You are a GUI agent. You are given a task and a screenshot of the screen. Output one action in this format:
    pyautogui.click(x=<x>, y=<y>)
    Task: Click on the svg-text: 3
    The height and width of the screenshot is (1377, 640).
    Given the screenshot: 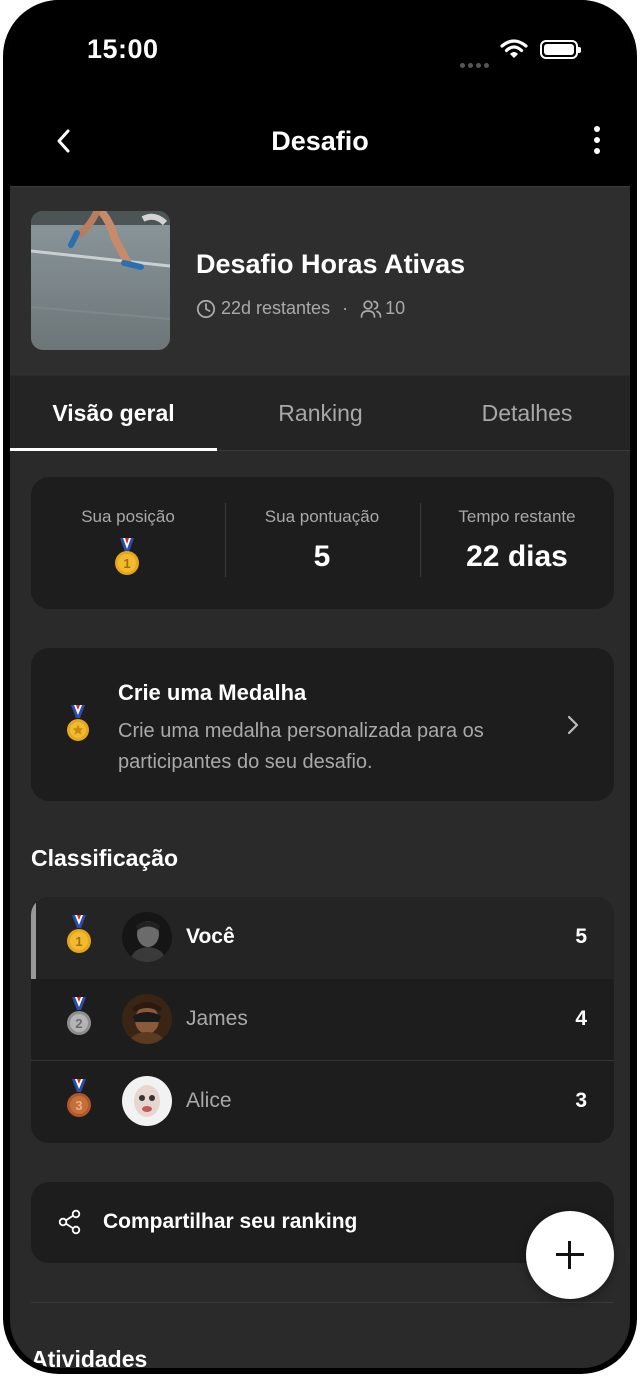 What is the action you would take?
    pyautogui.click(x=78, y=1105)
    